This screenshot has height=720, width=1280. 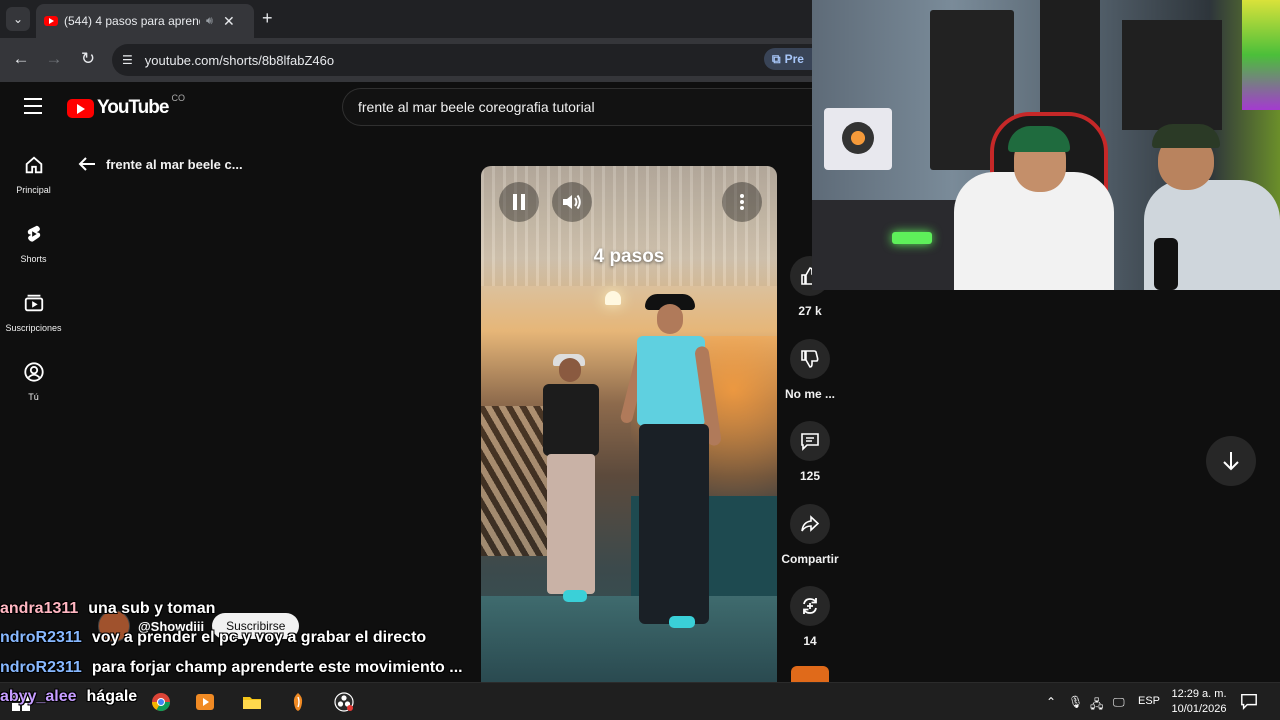 I want to click on youtube-logo: YouTube CO, so click(x=126, y=106).